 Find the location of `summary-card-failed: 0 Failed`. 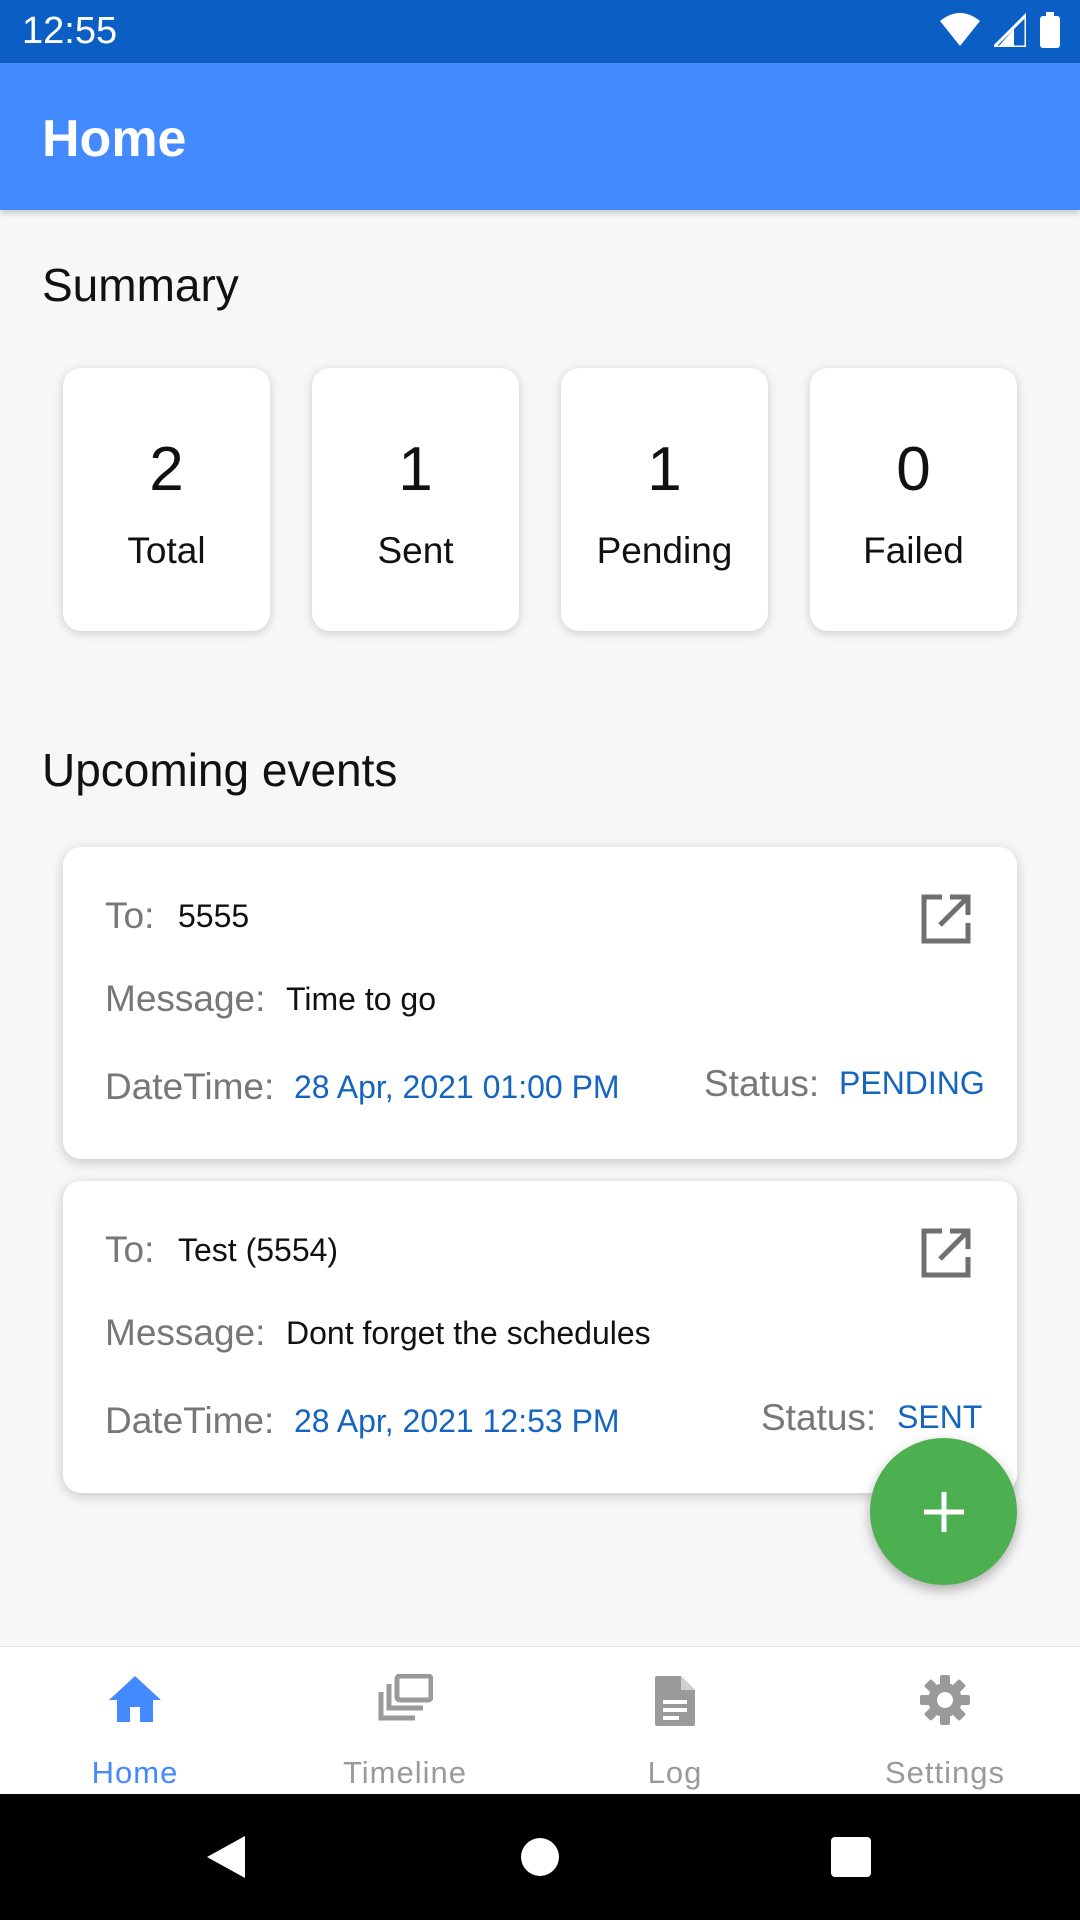

summary-card-failed: 0 Failed is located at coordinates (913, 499).